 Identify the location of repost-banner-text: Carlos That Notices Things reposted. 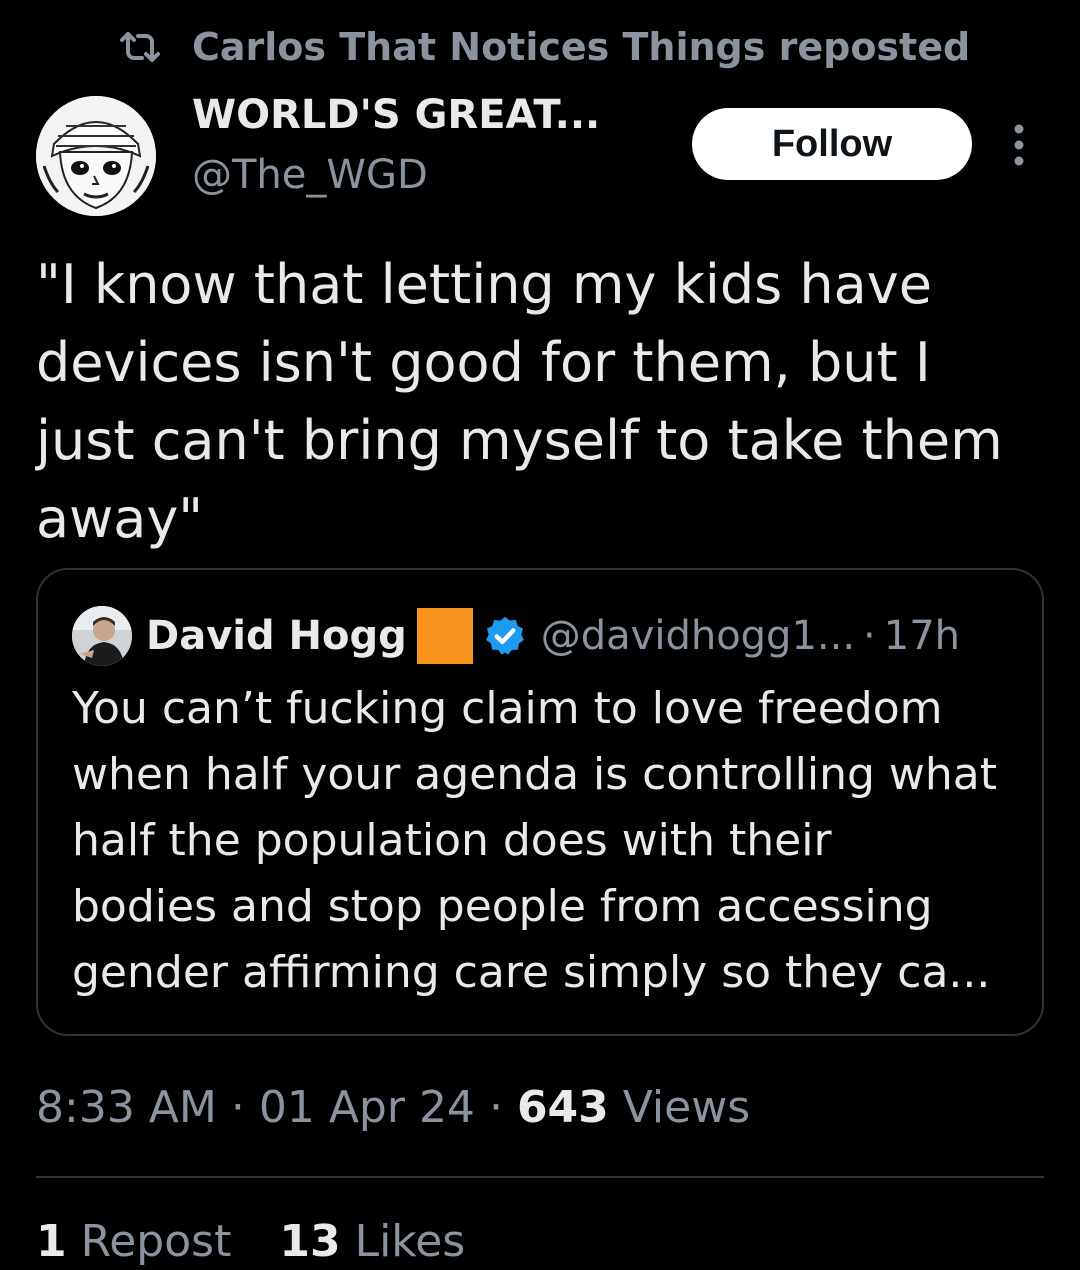
(581, 47).